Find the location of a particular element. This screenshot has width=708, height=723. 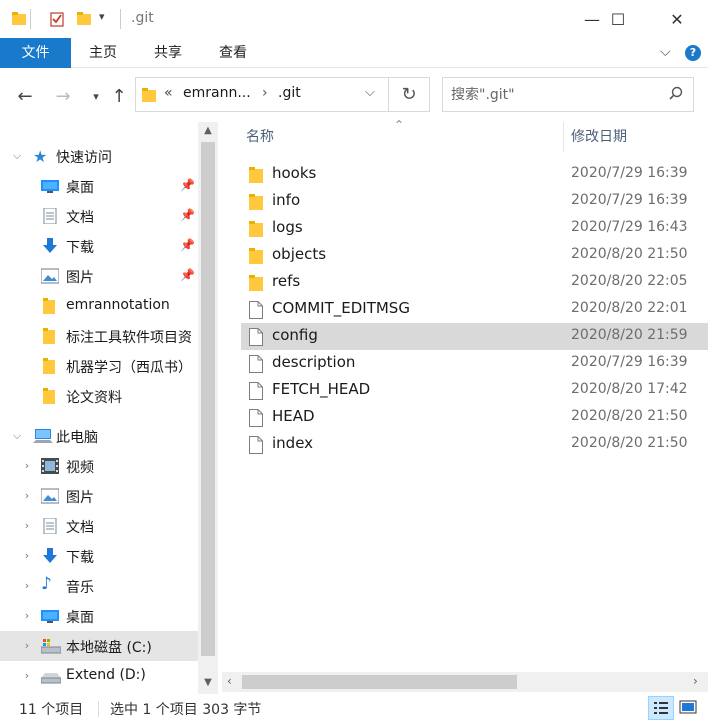

table-row: info 2020/7/29 16:39 is located at coordinates (474, 201).